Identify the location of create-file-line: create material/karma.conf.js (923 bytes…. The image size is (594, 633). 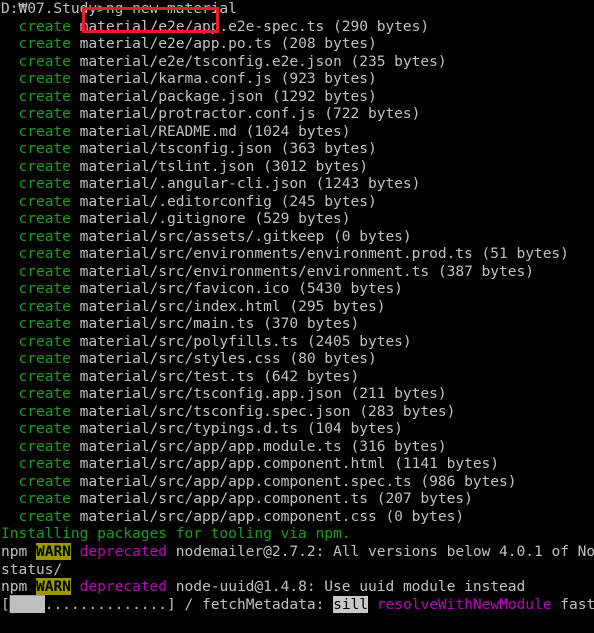
(297, 79).